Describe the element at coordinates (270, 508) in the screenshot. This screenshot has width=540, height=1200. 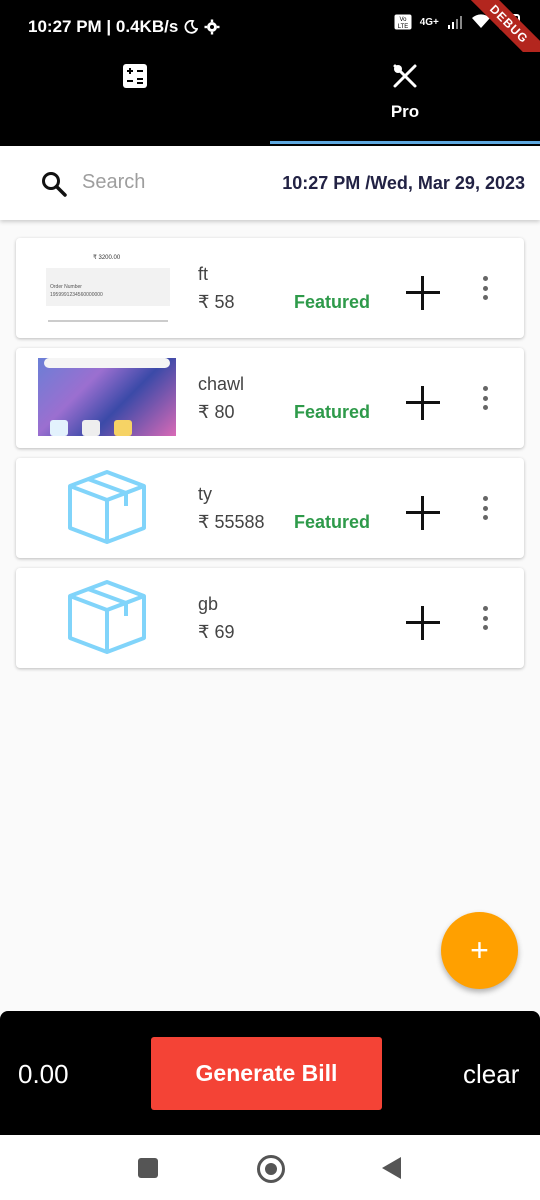
I see `product-card: ty ₹ 55588 Featured` at that location.